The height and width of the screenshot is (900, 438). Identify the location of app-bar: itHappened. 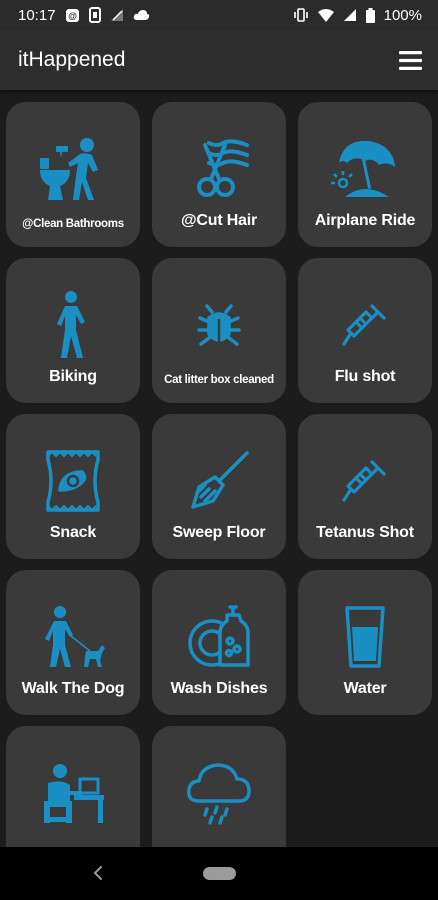
(219, 60).